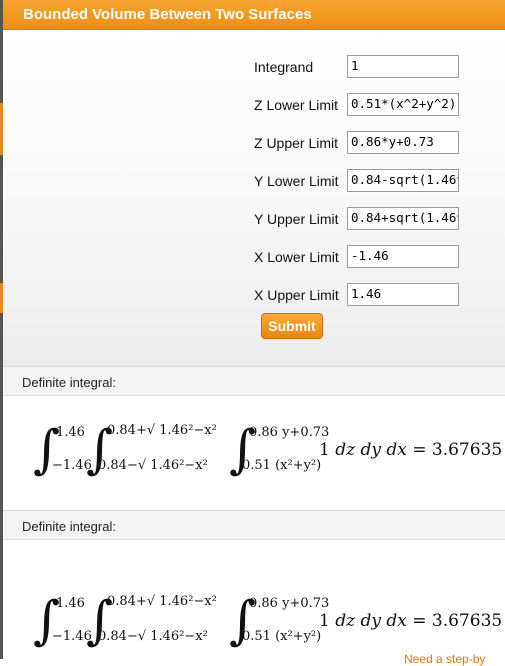  I want to click on x-upper-limit-label: X Upper Limit, so click(296, 295).